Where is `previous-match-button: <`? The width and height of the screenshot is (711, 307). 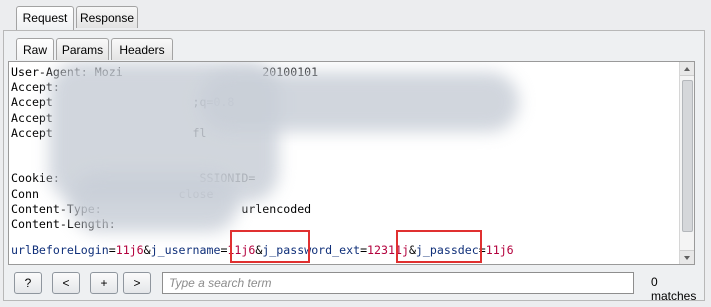
previous-match-button: < is located at coordinates (66, 283).